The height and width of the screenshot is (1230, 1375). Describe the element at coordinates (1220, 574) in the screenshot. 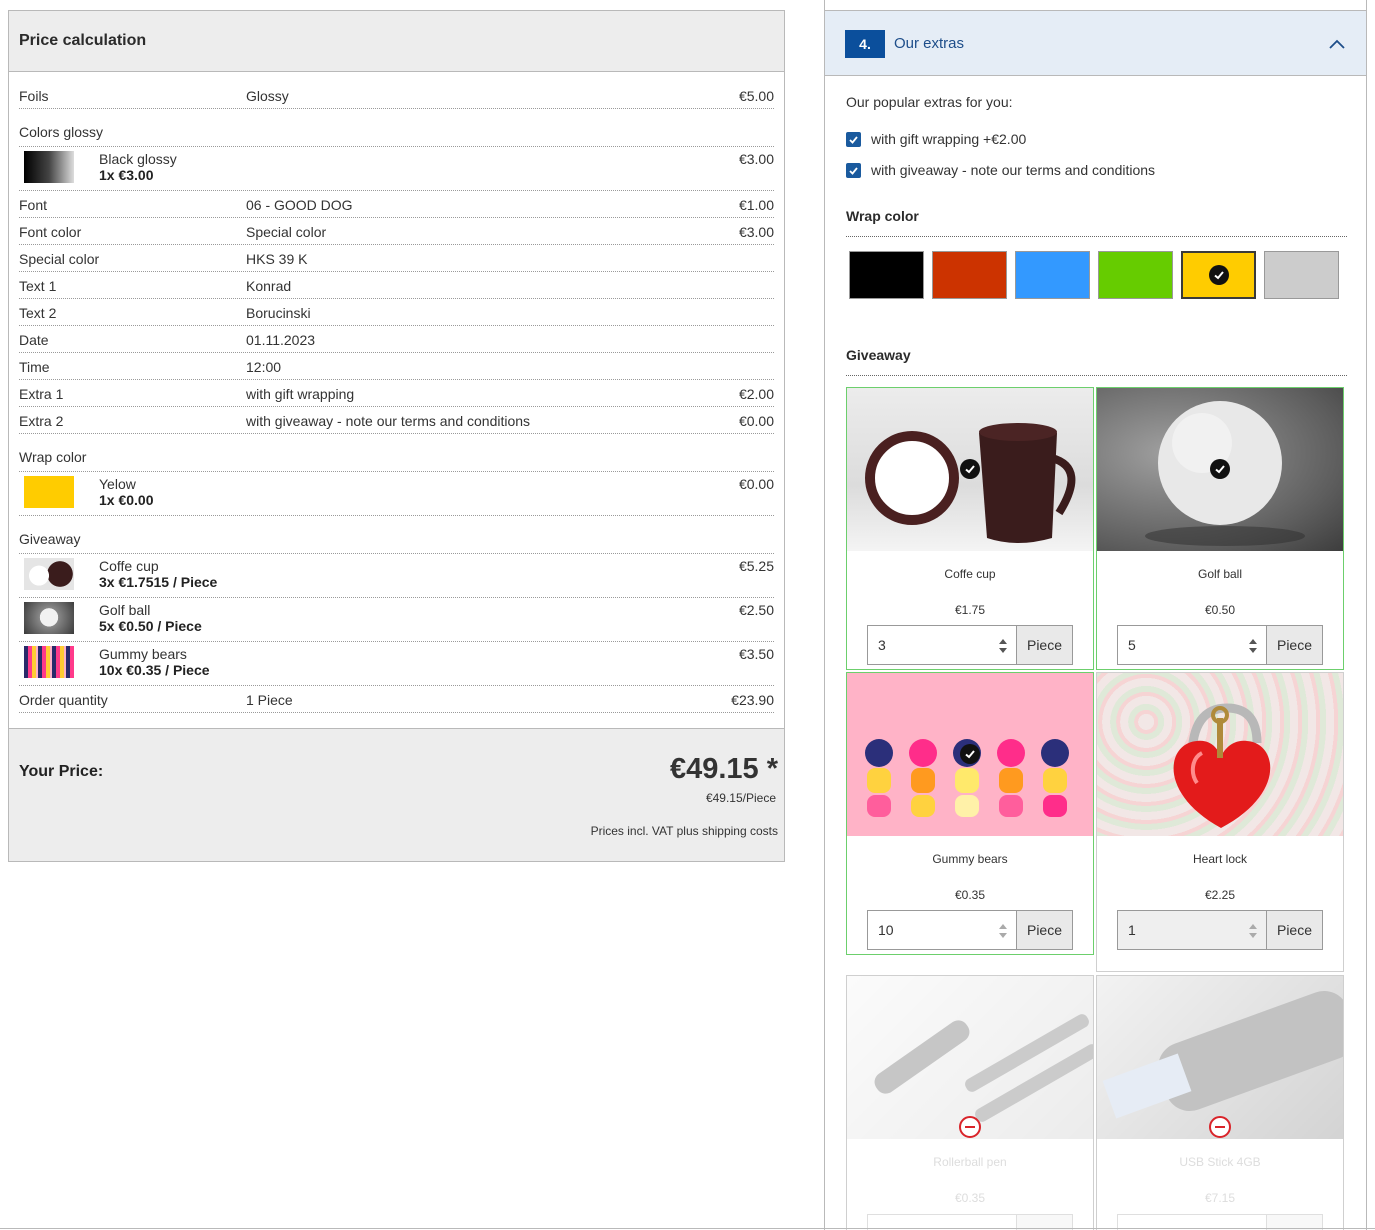

I see `product-name: Golf ball` at that location.